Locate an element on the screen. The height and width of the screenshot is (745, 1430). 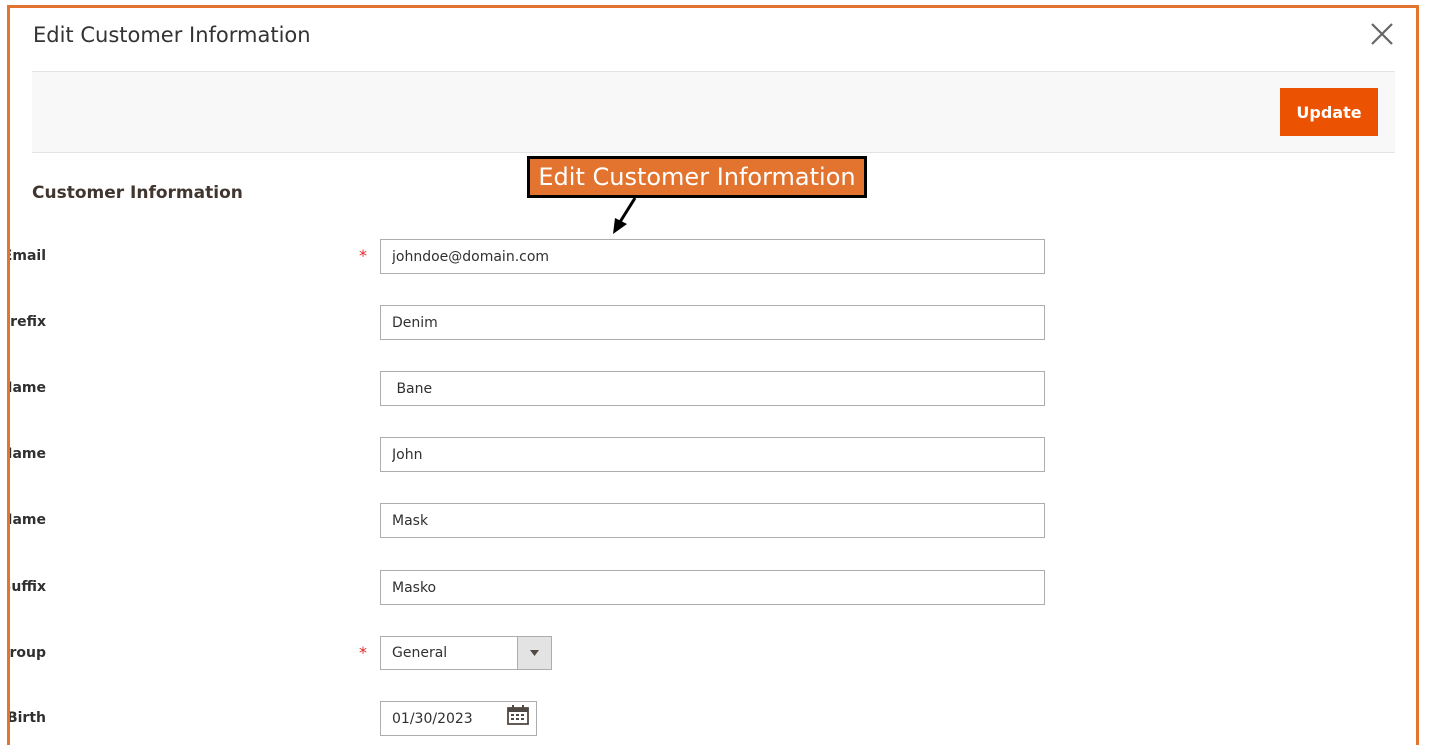
last-name-label: Last Name is located at coordinates (28, 520).